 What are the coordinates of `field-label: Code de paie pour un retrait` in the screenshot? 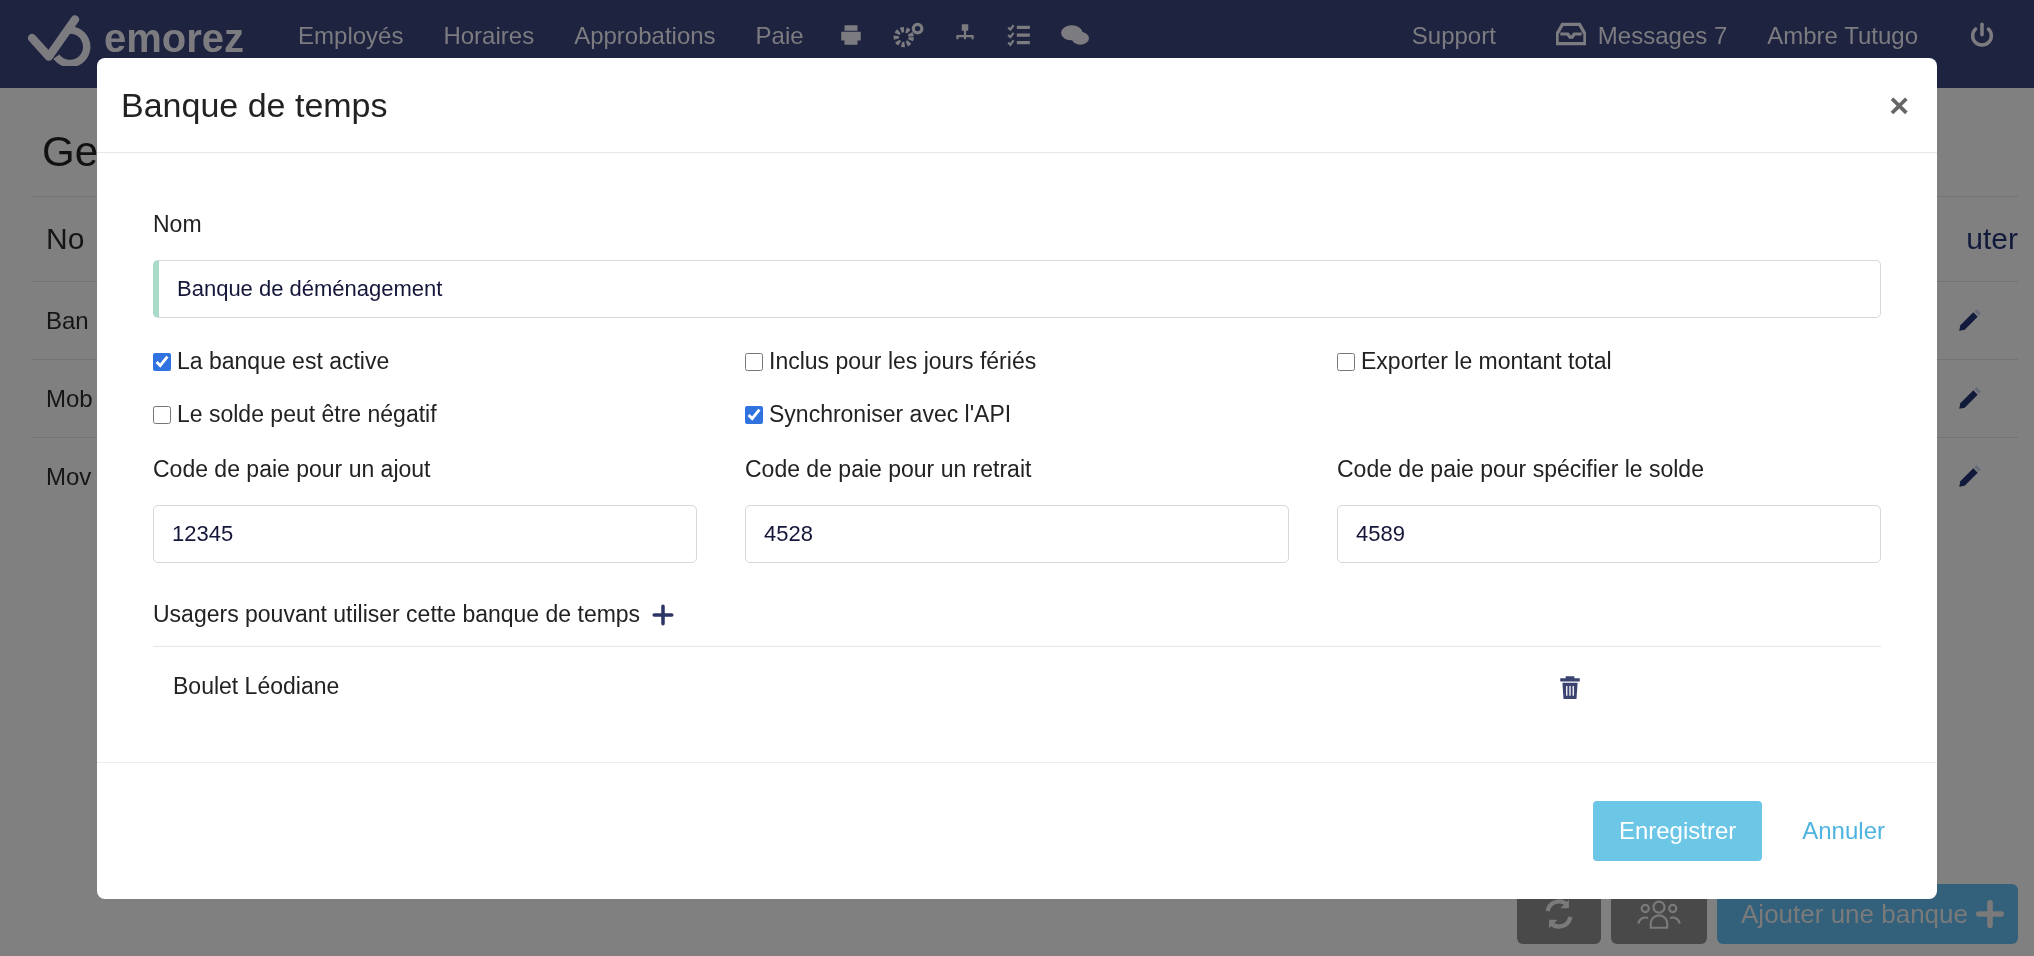 It's located at (889, 469).